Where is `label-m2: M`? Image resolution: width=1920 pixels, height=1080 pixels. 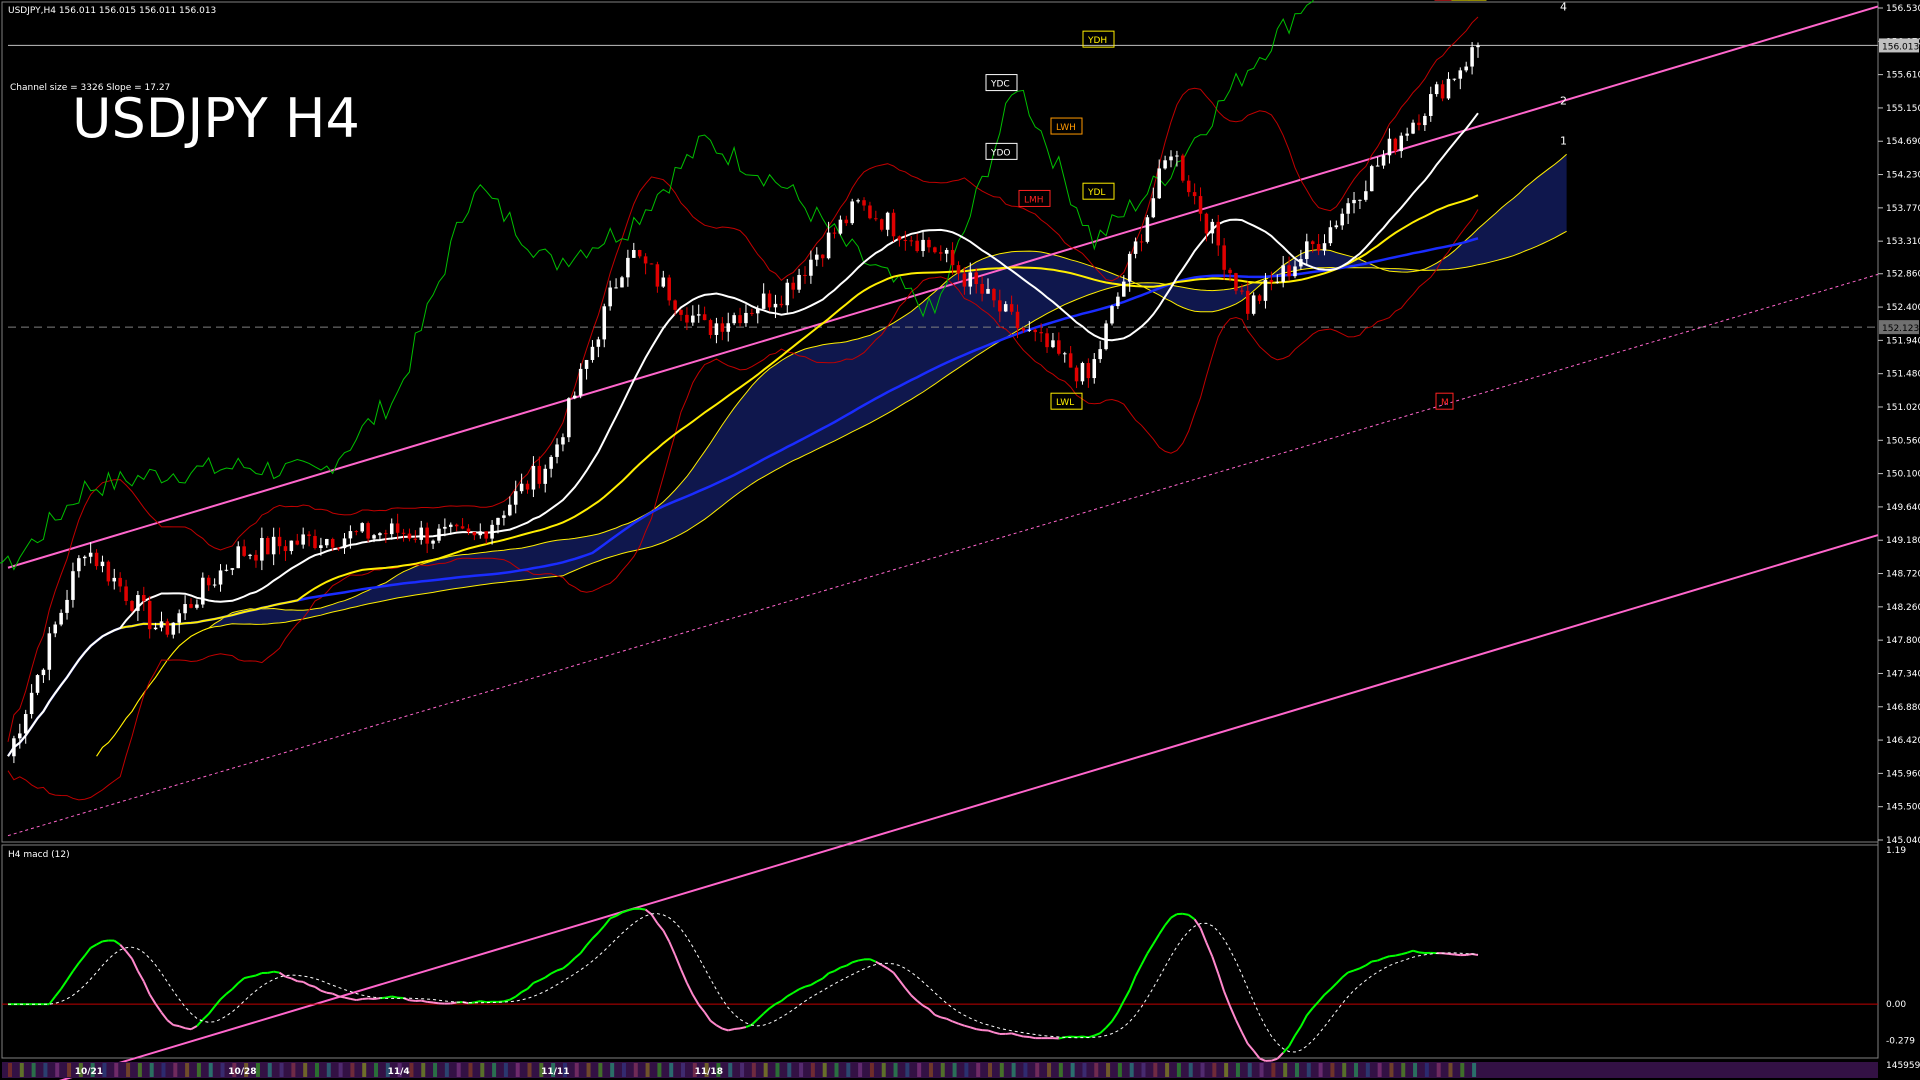
label-m2: M is located at coordinates (1445, 403).